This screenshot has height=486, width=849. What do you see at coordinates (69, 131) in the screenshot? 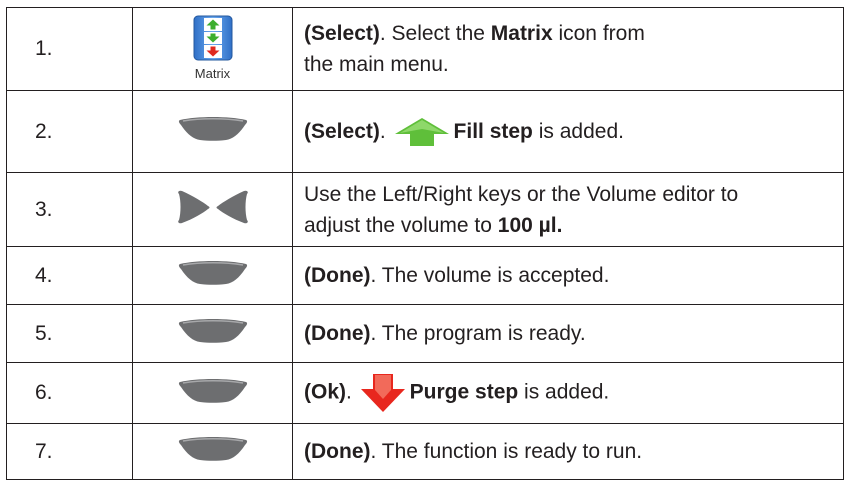
I see `step-number: 2.` at bounding box center [69, 131].